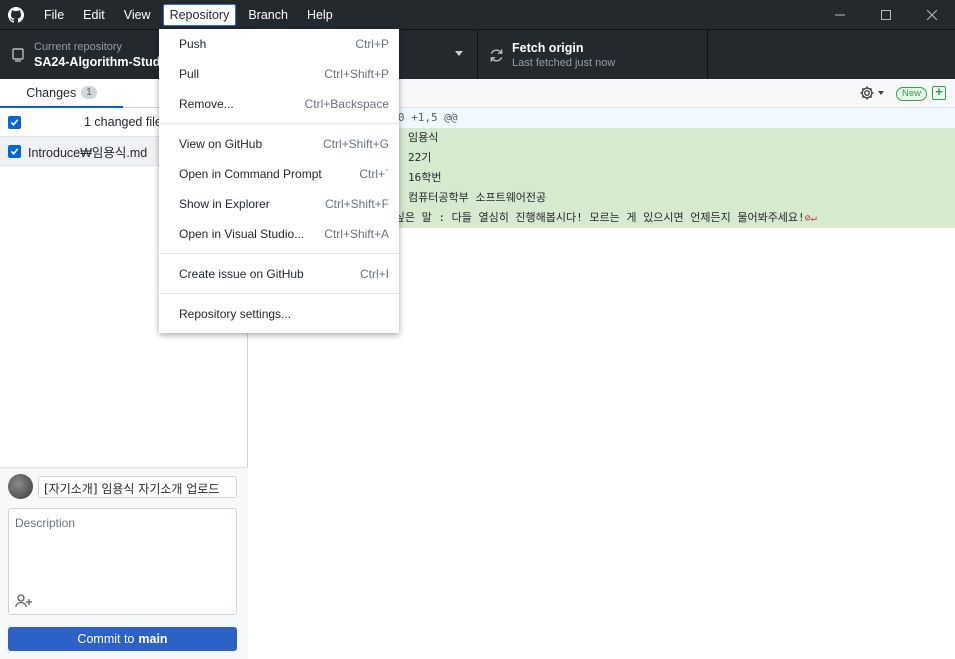  What do you see at coordinates (199, 14) in the screenshot?
I see `menu-repository: Repository` at bounding box center [199, 14].